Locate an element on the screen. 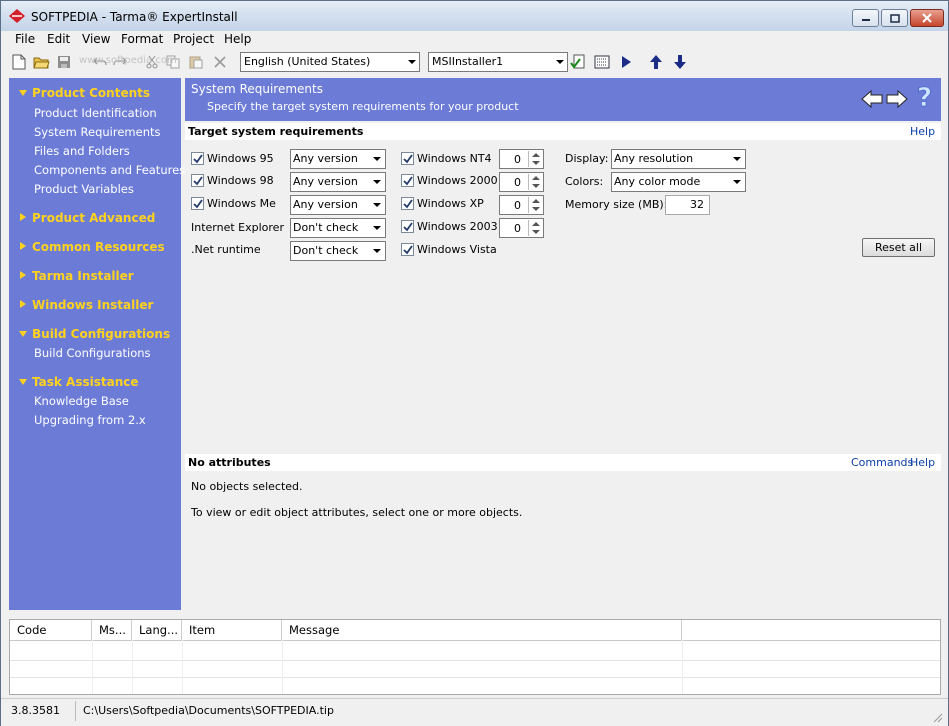  requirements-help-link: Help is located at coordinates (922, 131).